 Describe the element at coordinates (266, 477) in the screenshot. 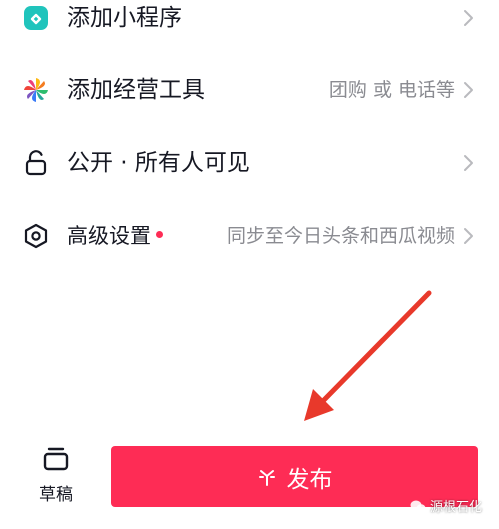

I see `sparkle-icon` at that location.